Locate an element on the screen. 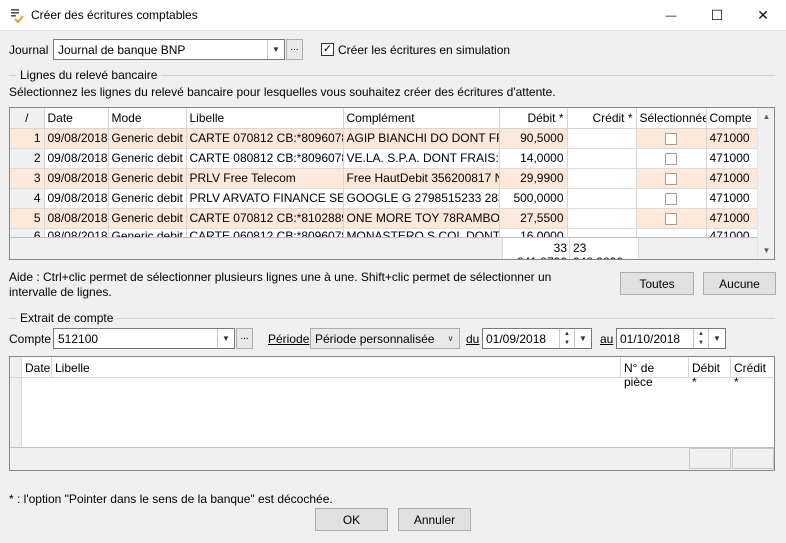  cell-complement: AGIP BIANCHI DO DONT FRAIS is located at coordinates (421, 138).